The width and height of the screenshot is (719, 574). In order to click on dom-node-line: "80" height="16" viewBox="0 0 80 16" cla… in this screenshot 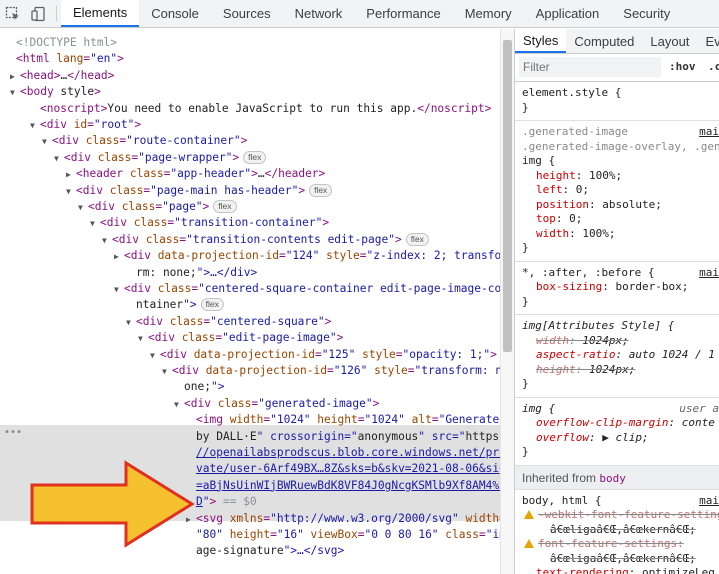, I will do `click(348, 535)`.